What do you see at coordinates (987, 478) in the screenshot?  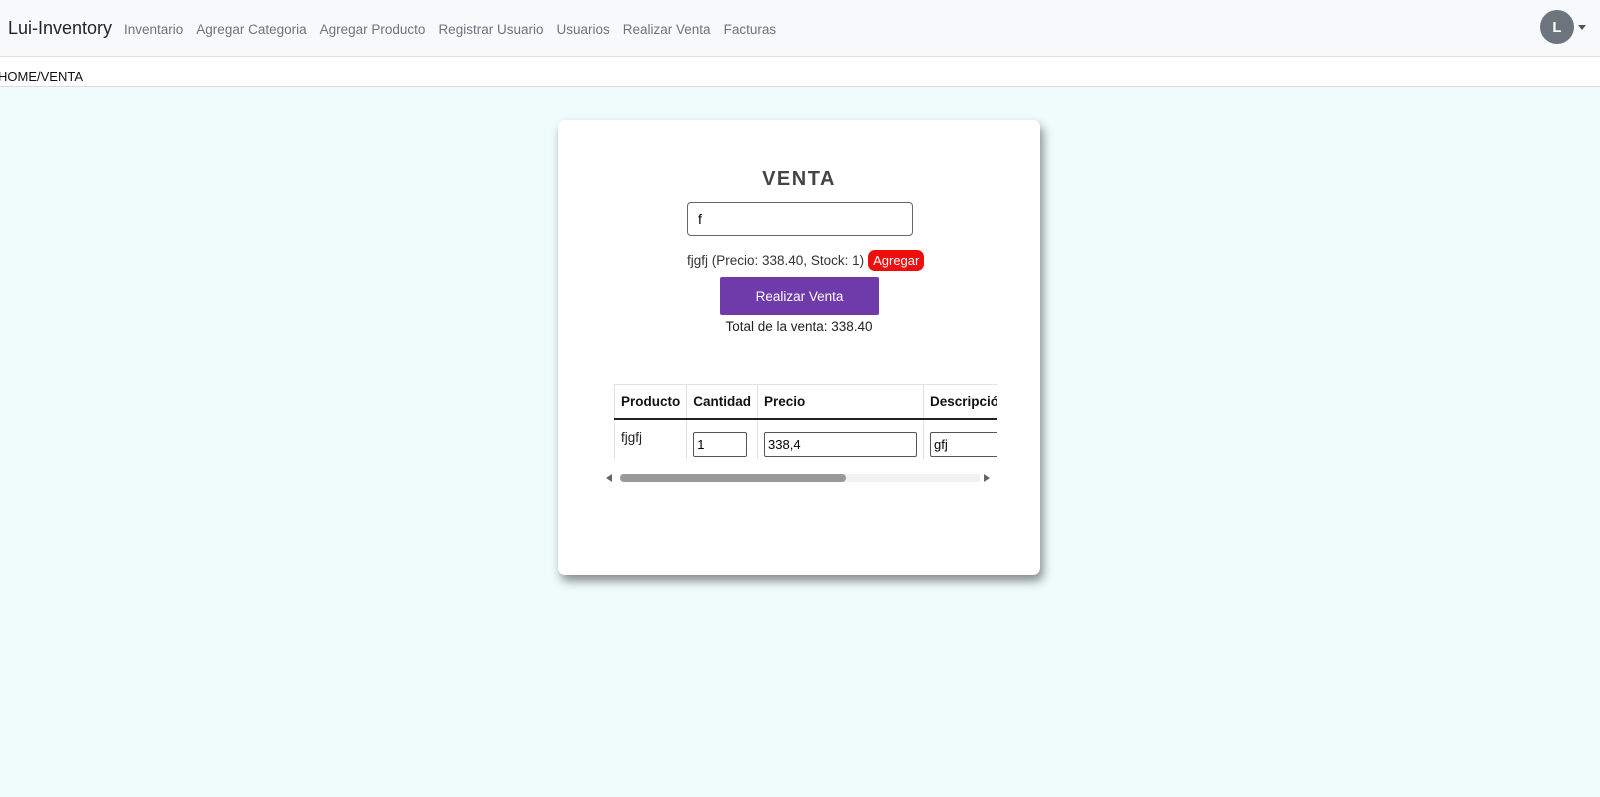 I see `scroll-right-arrow-icon` at bounding box center [987, 478].